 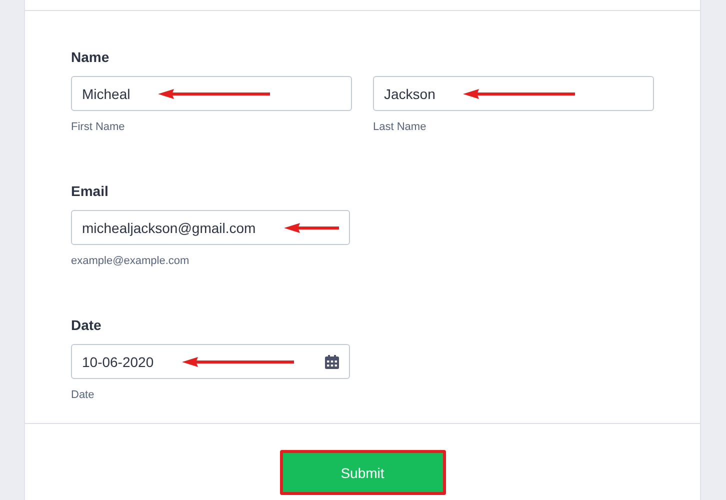 What do you see at coordinates (211, 93) in the screenshot?
I see `input-field: Micheal` at bounding box center [211, 93].